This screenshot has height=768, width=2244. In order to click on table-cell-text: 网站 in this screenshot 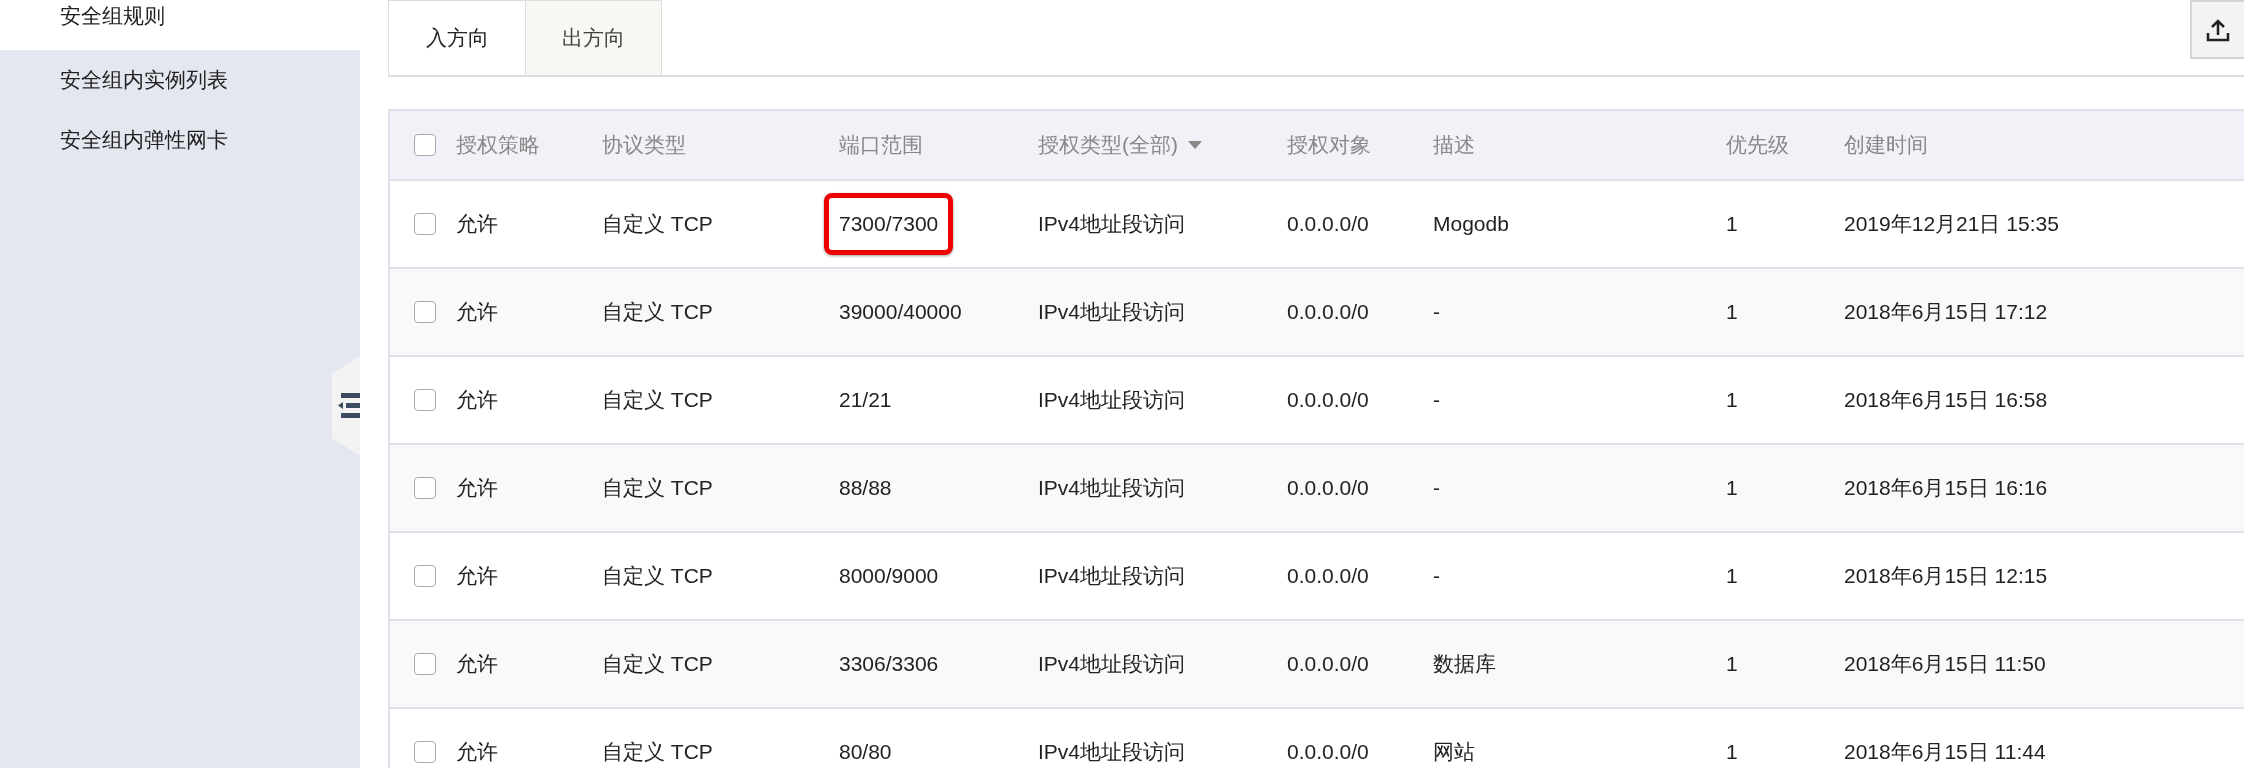, I will do `click(1454, 752)`.